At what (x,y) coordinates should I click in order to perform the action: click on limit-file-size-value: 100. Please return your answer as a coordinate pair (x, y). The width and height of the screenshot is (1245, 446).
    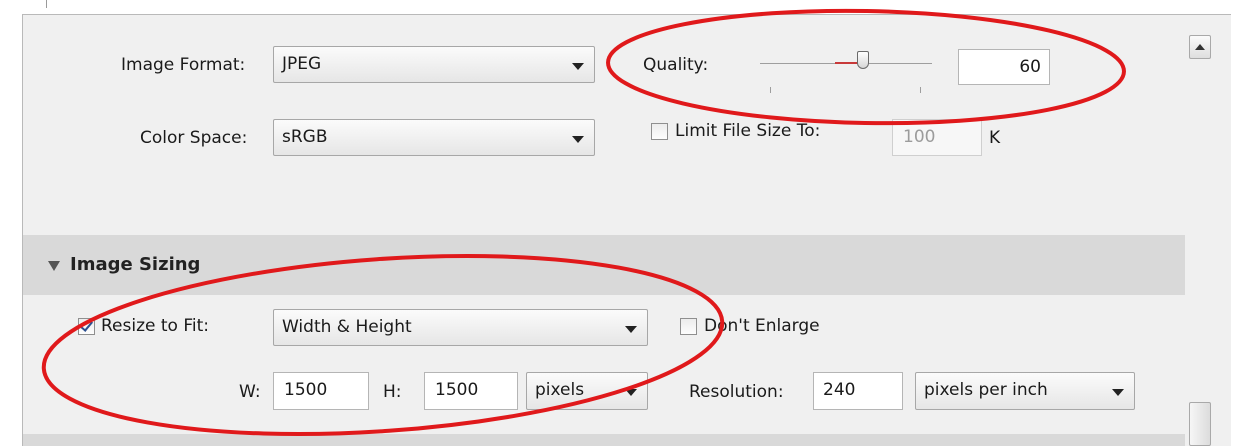
    Looking at the image, I should click on (919, 137).